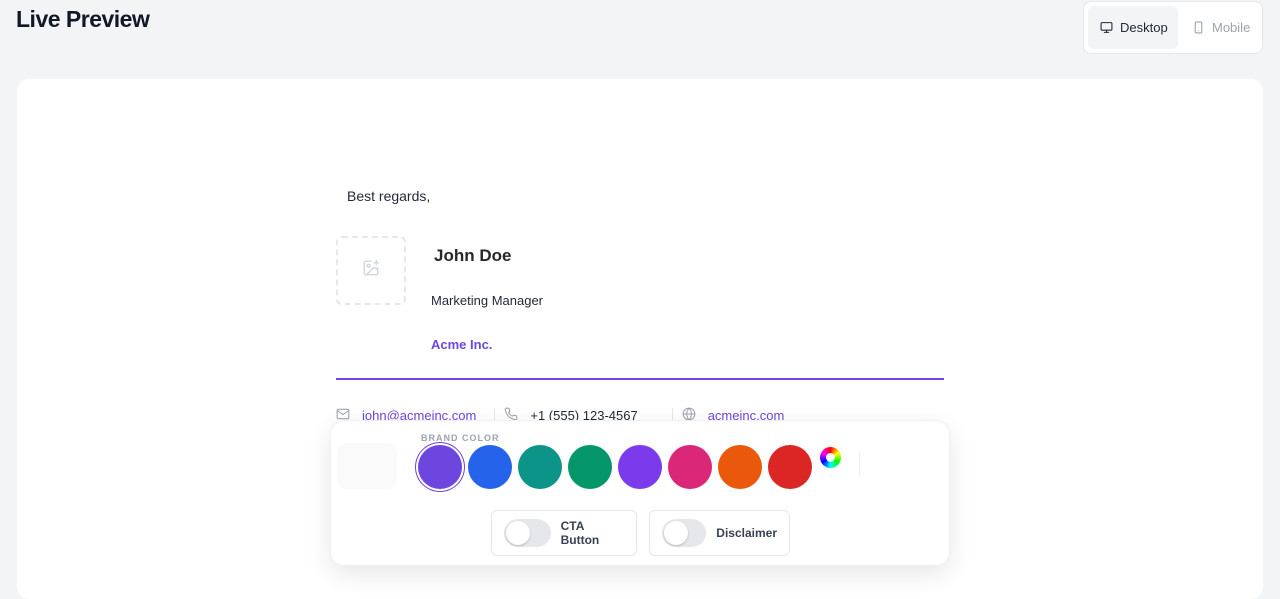 The image size is (1280, 599). Describe the element at coordinates (460, 438) in the screenshot. I see `brand-color-label: BRAND COLOR` at that location.